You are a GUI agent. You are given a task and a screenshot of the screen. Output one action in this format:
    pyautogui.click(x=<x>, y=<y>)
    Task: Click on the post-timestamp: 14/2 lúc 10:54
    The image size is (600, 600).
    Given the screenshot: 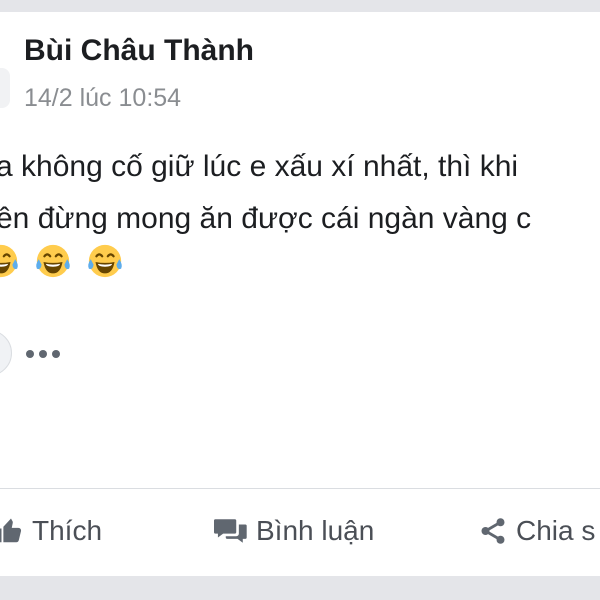 What is the action you would take?
    pyautogui.click(x=102, y=98)
    